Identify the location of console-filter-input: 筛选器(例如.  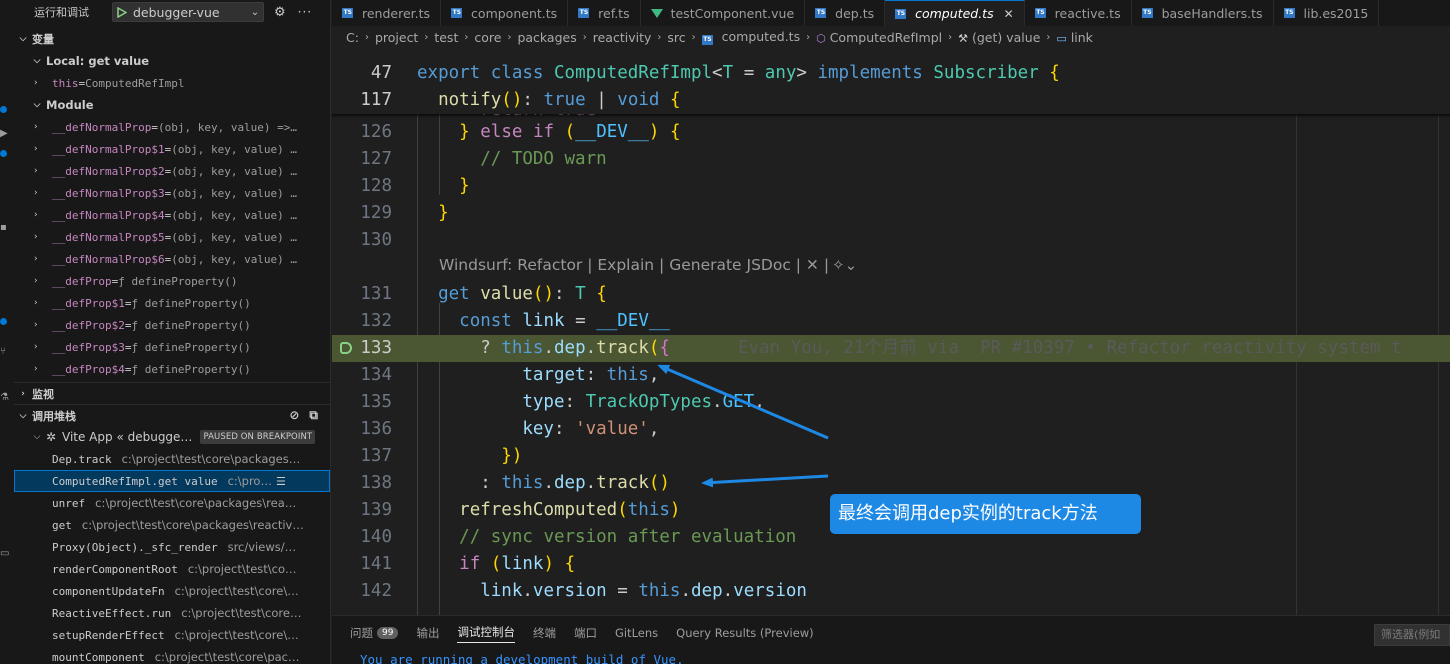
(1412, 635).